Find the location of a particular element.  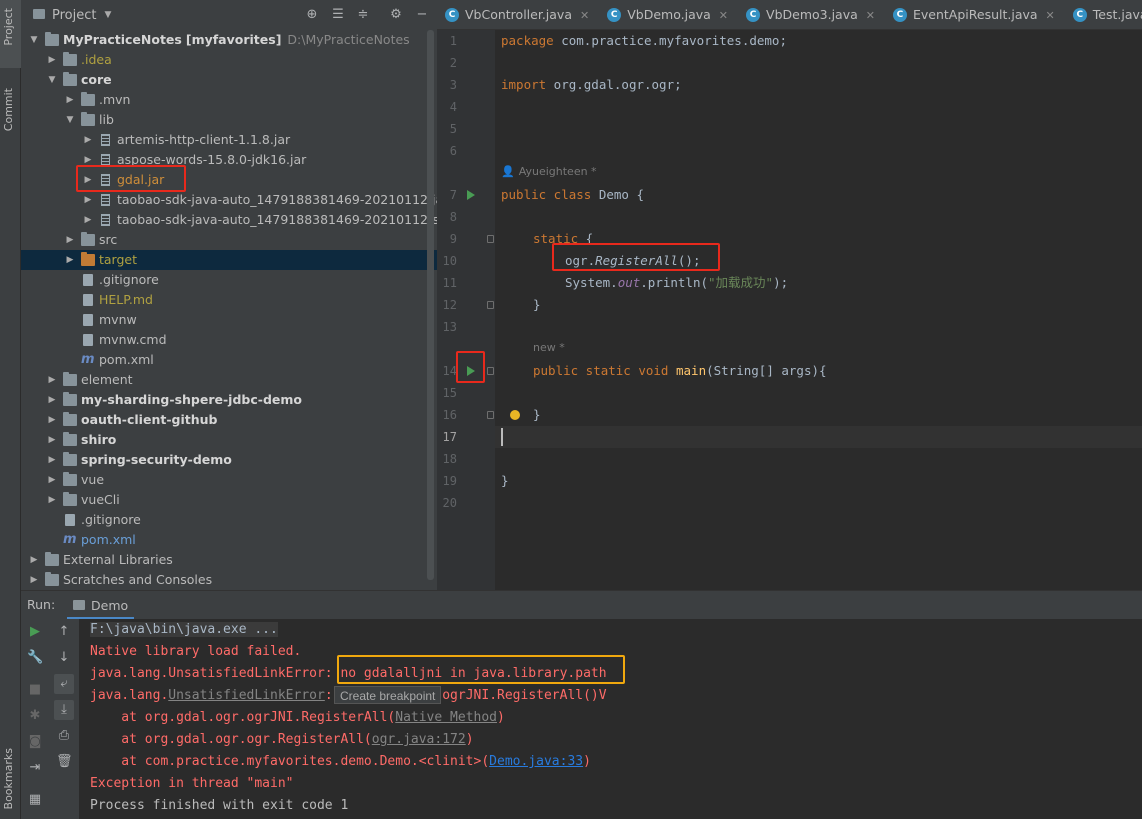

tree-item: HELP.md is located at coordinates (229, 300).